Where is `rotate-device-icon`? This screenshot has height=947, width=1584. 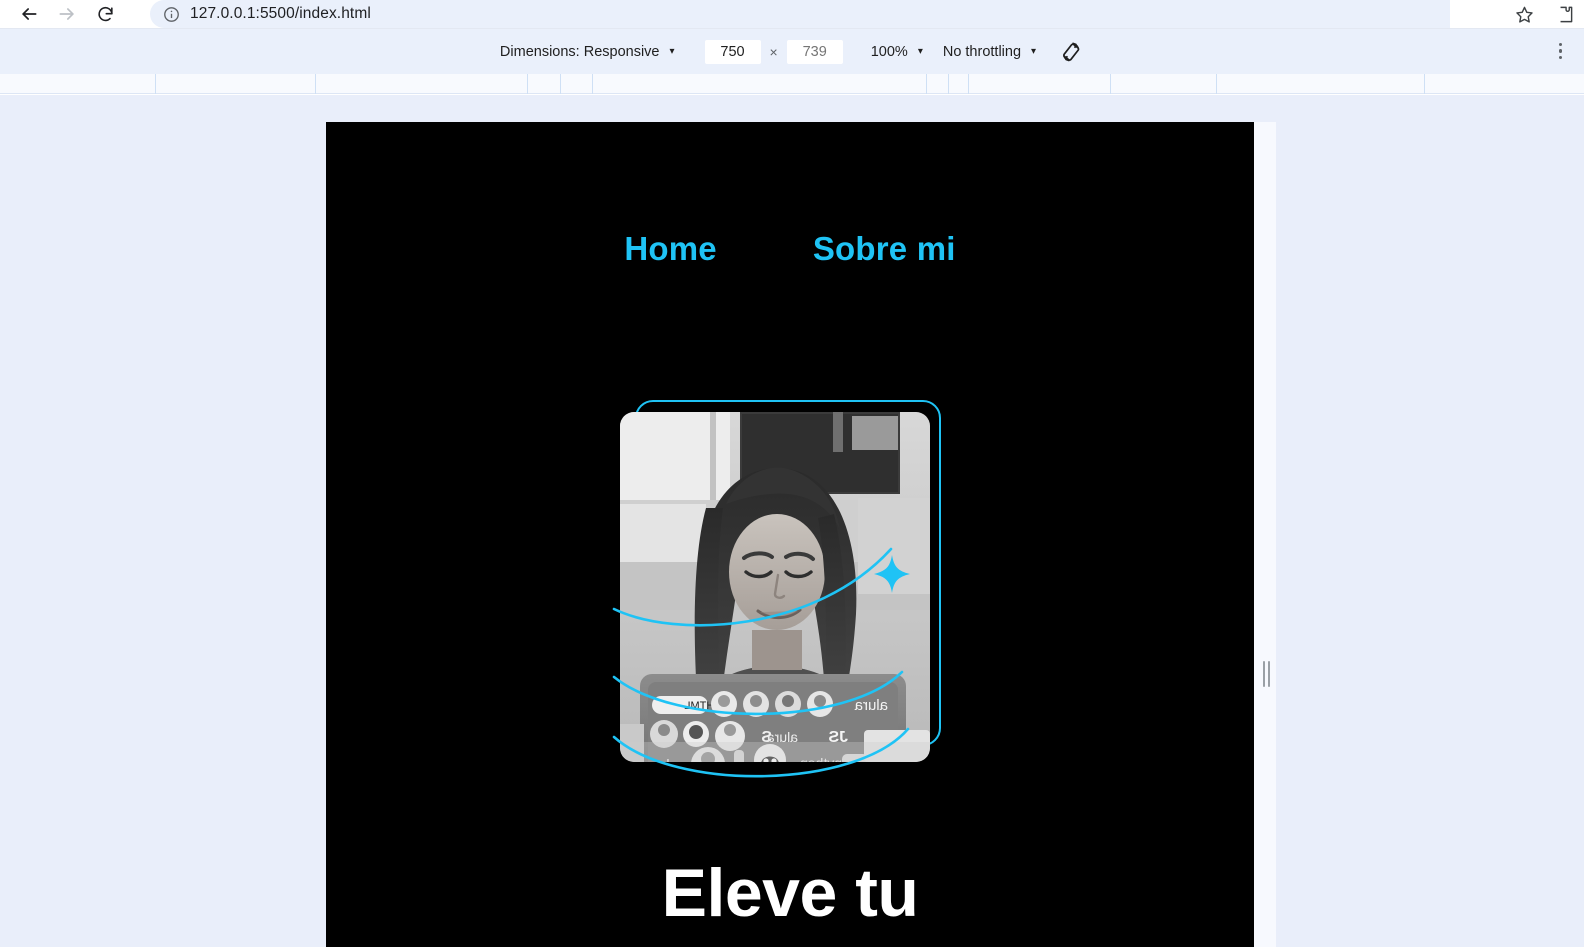
rotate-device-icon is located at coordinates (1071, 51).